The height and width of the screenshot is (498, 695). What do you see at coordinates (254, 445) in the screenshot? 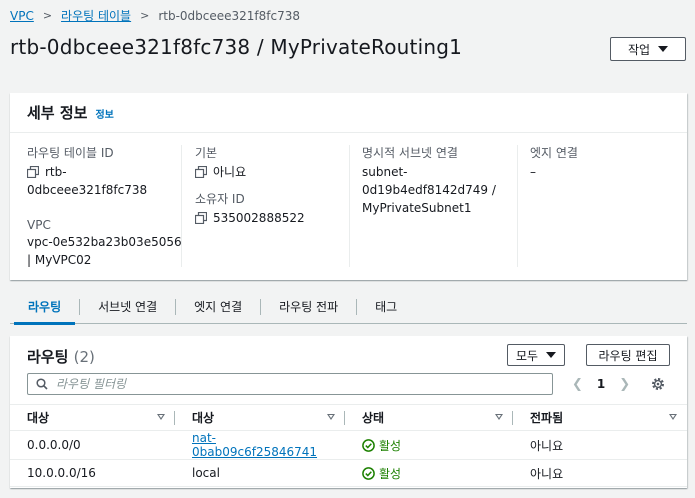
I see `route-target-link: nat-0bab09c6f25846741` at bounding box center [254, 445].